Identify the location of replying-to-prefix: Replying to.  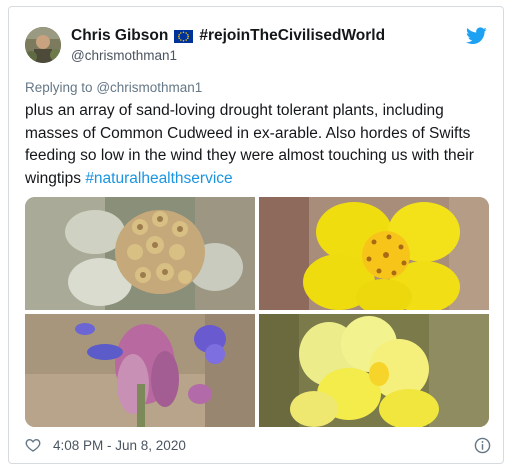
(59, 87).